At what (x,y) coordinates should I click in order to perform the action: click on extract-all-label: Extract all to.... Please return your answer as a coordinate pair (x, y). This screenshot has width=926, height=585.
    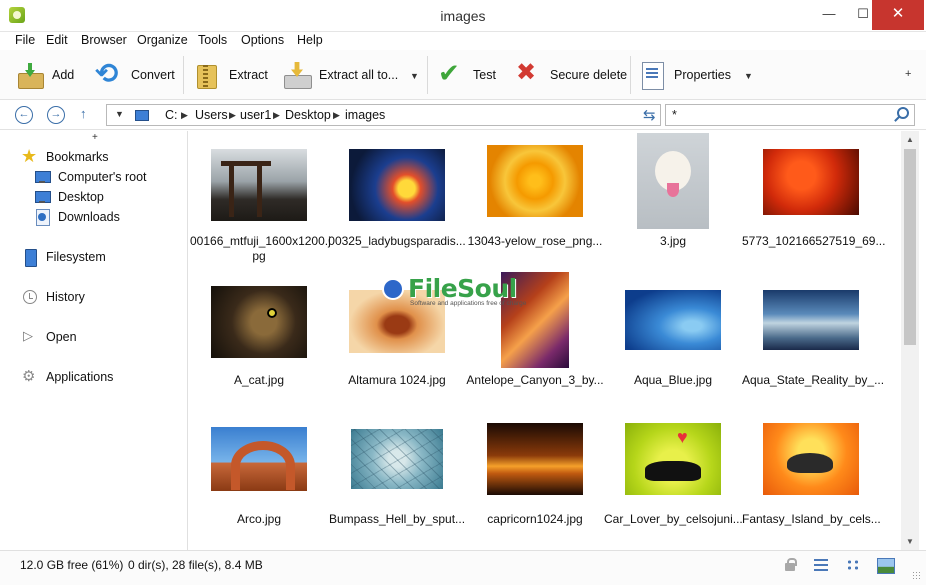
    Looking at the image, I should click on (359, 75).